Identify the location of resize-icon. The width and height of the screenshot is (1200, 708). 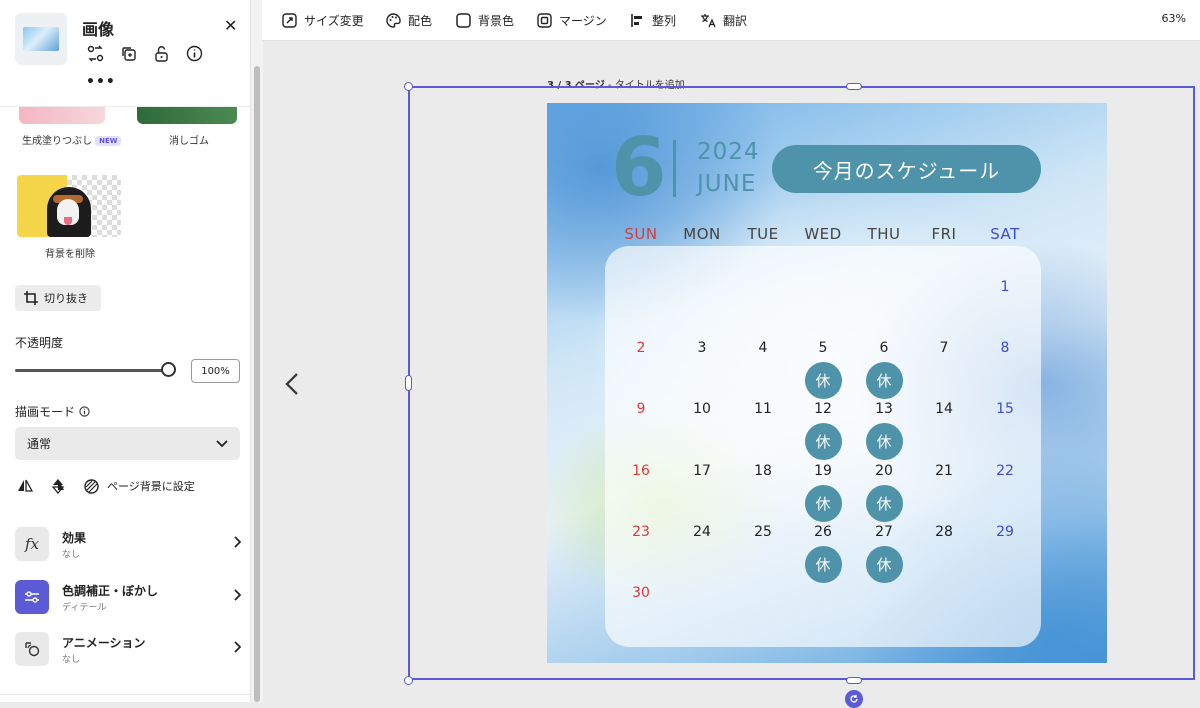
(289, 20).